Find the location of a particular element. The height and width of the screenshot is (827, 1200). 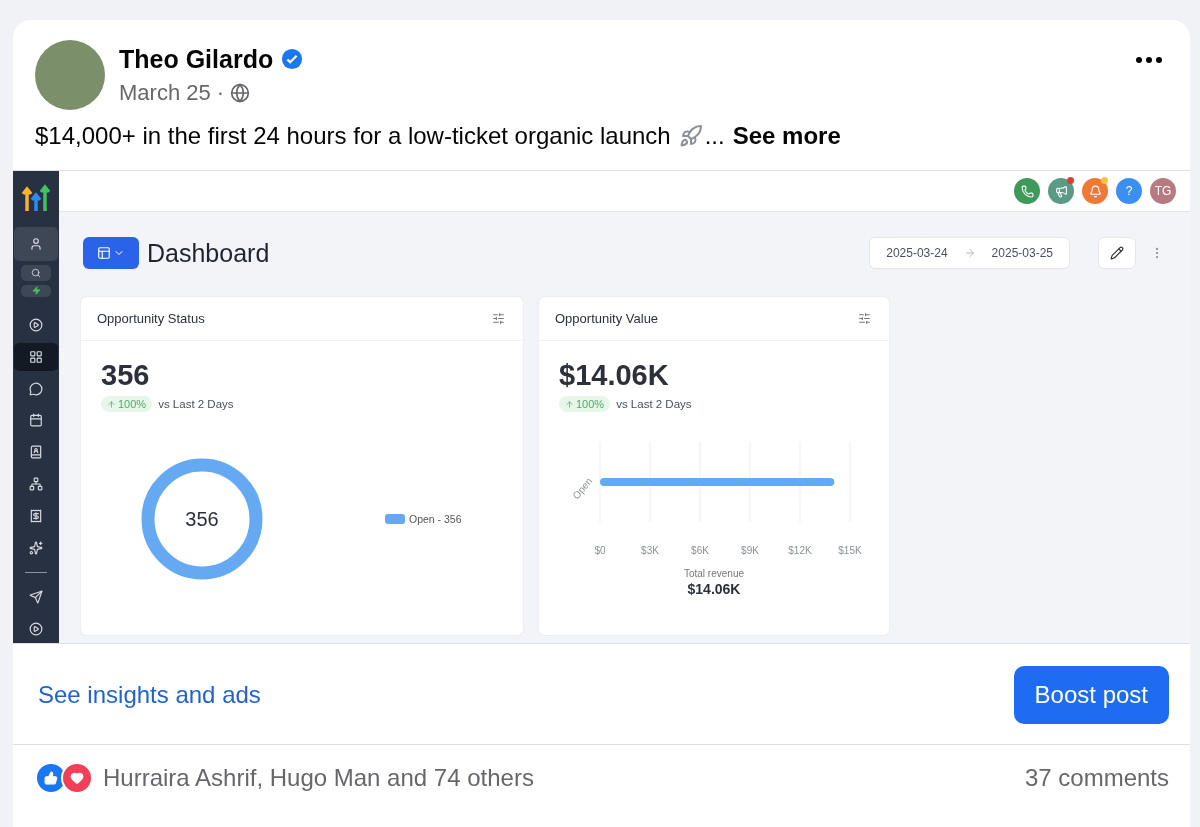

contacts-icon is located at coordinates (36, 452).